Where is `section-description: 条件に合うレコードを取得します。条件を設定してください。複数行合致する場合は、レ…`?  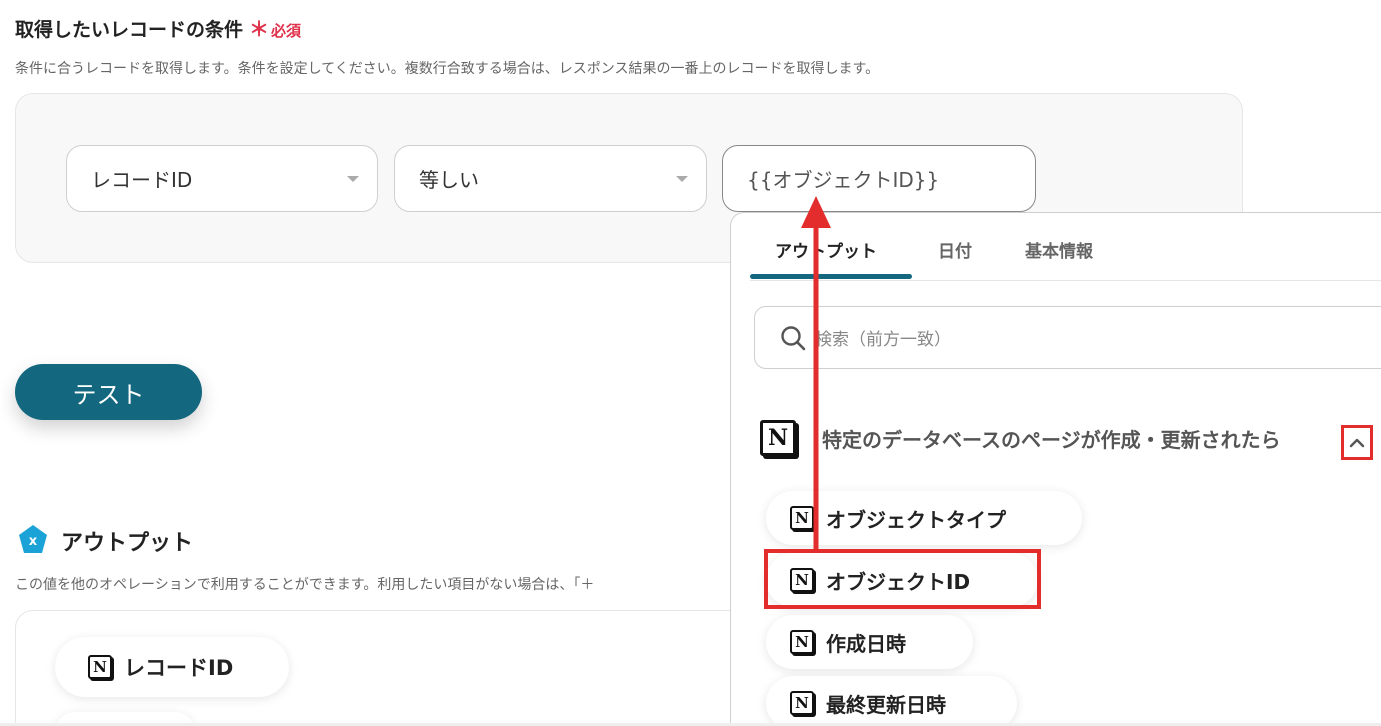
section-description: 条件に合うレコードを取得します。条件を設定してください。複数行合致する場合は、レ… is located at coordinates (447, 69).